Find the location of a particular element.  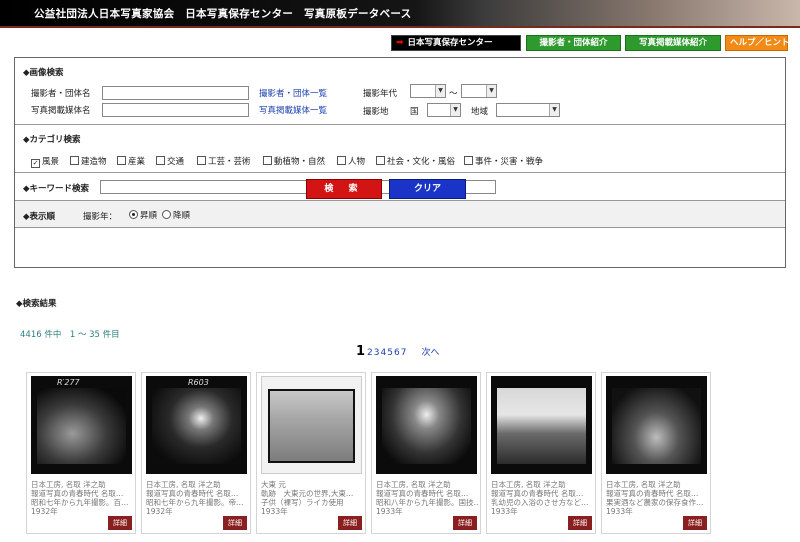

category-checkbox-incidents: 事件・災害・戦争 is located at coordinates (503, 161).